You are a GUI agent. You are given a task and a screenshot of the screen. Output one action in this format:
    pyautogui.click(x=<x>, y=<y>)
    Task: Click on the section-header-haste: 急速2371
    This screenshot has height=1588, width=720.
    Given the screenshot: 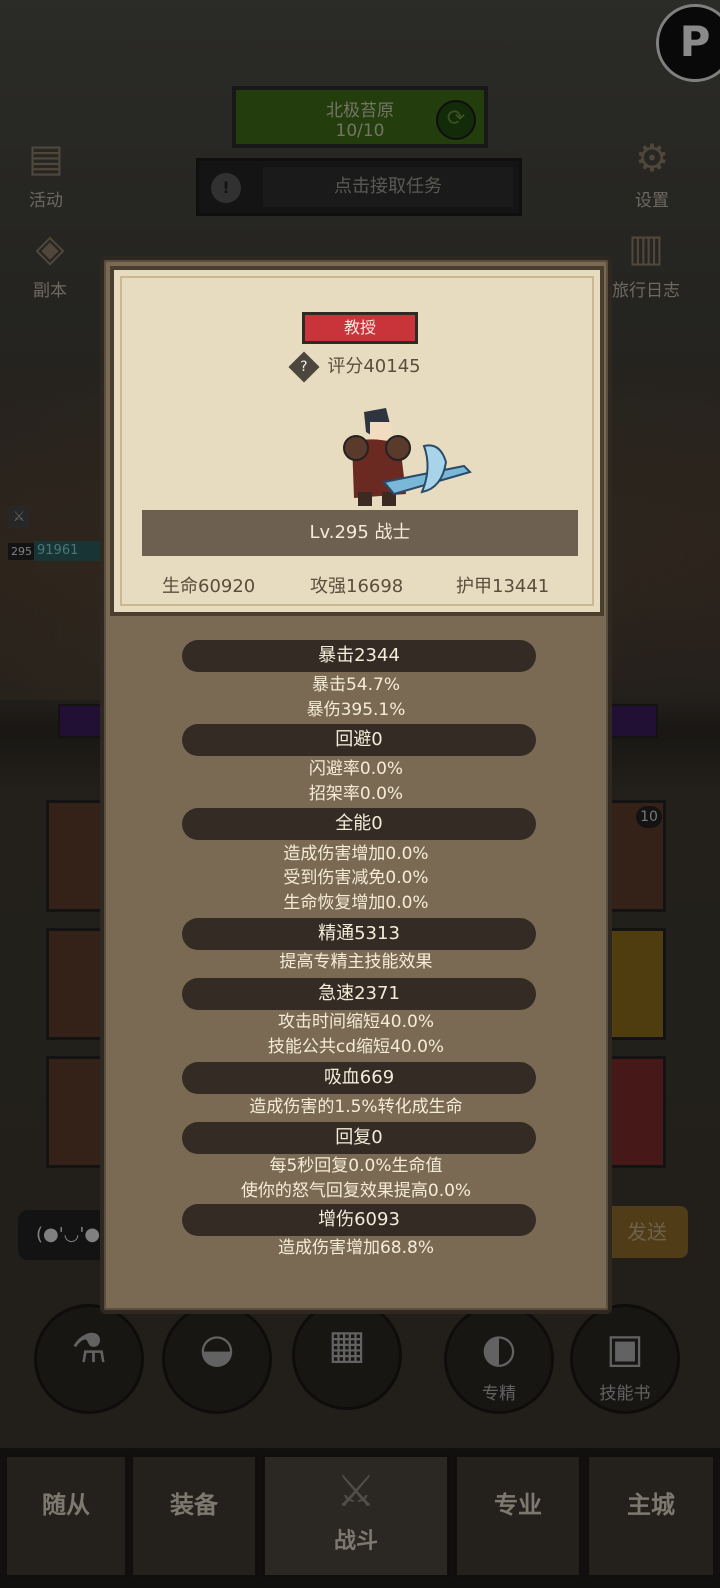 What is the action you would take?
    pyautogui.click(x=359, y=994)
    